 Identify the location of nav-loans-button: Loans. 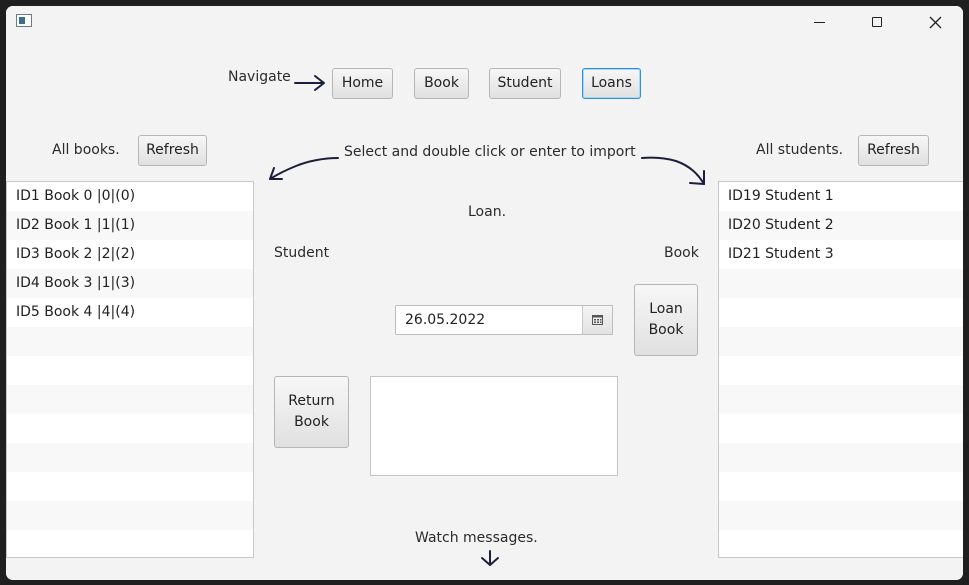
(611, 83).